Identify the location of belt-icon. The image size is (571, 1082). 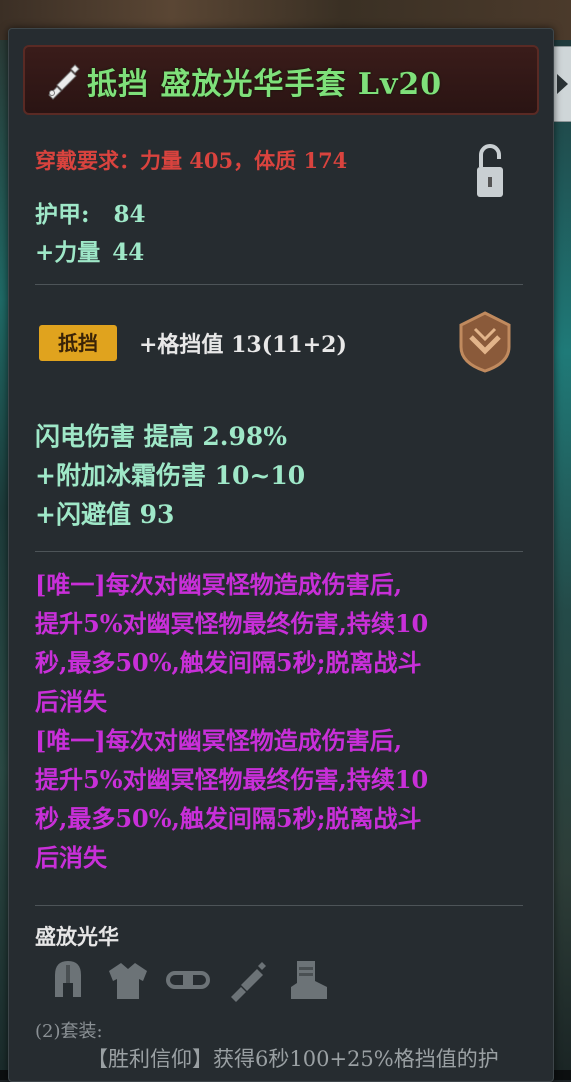
(188, 980).